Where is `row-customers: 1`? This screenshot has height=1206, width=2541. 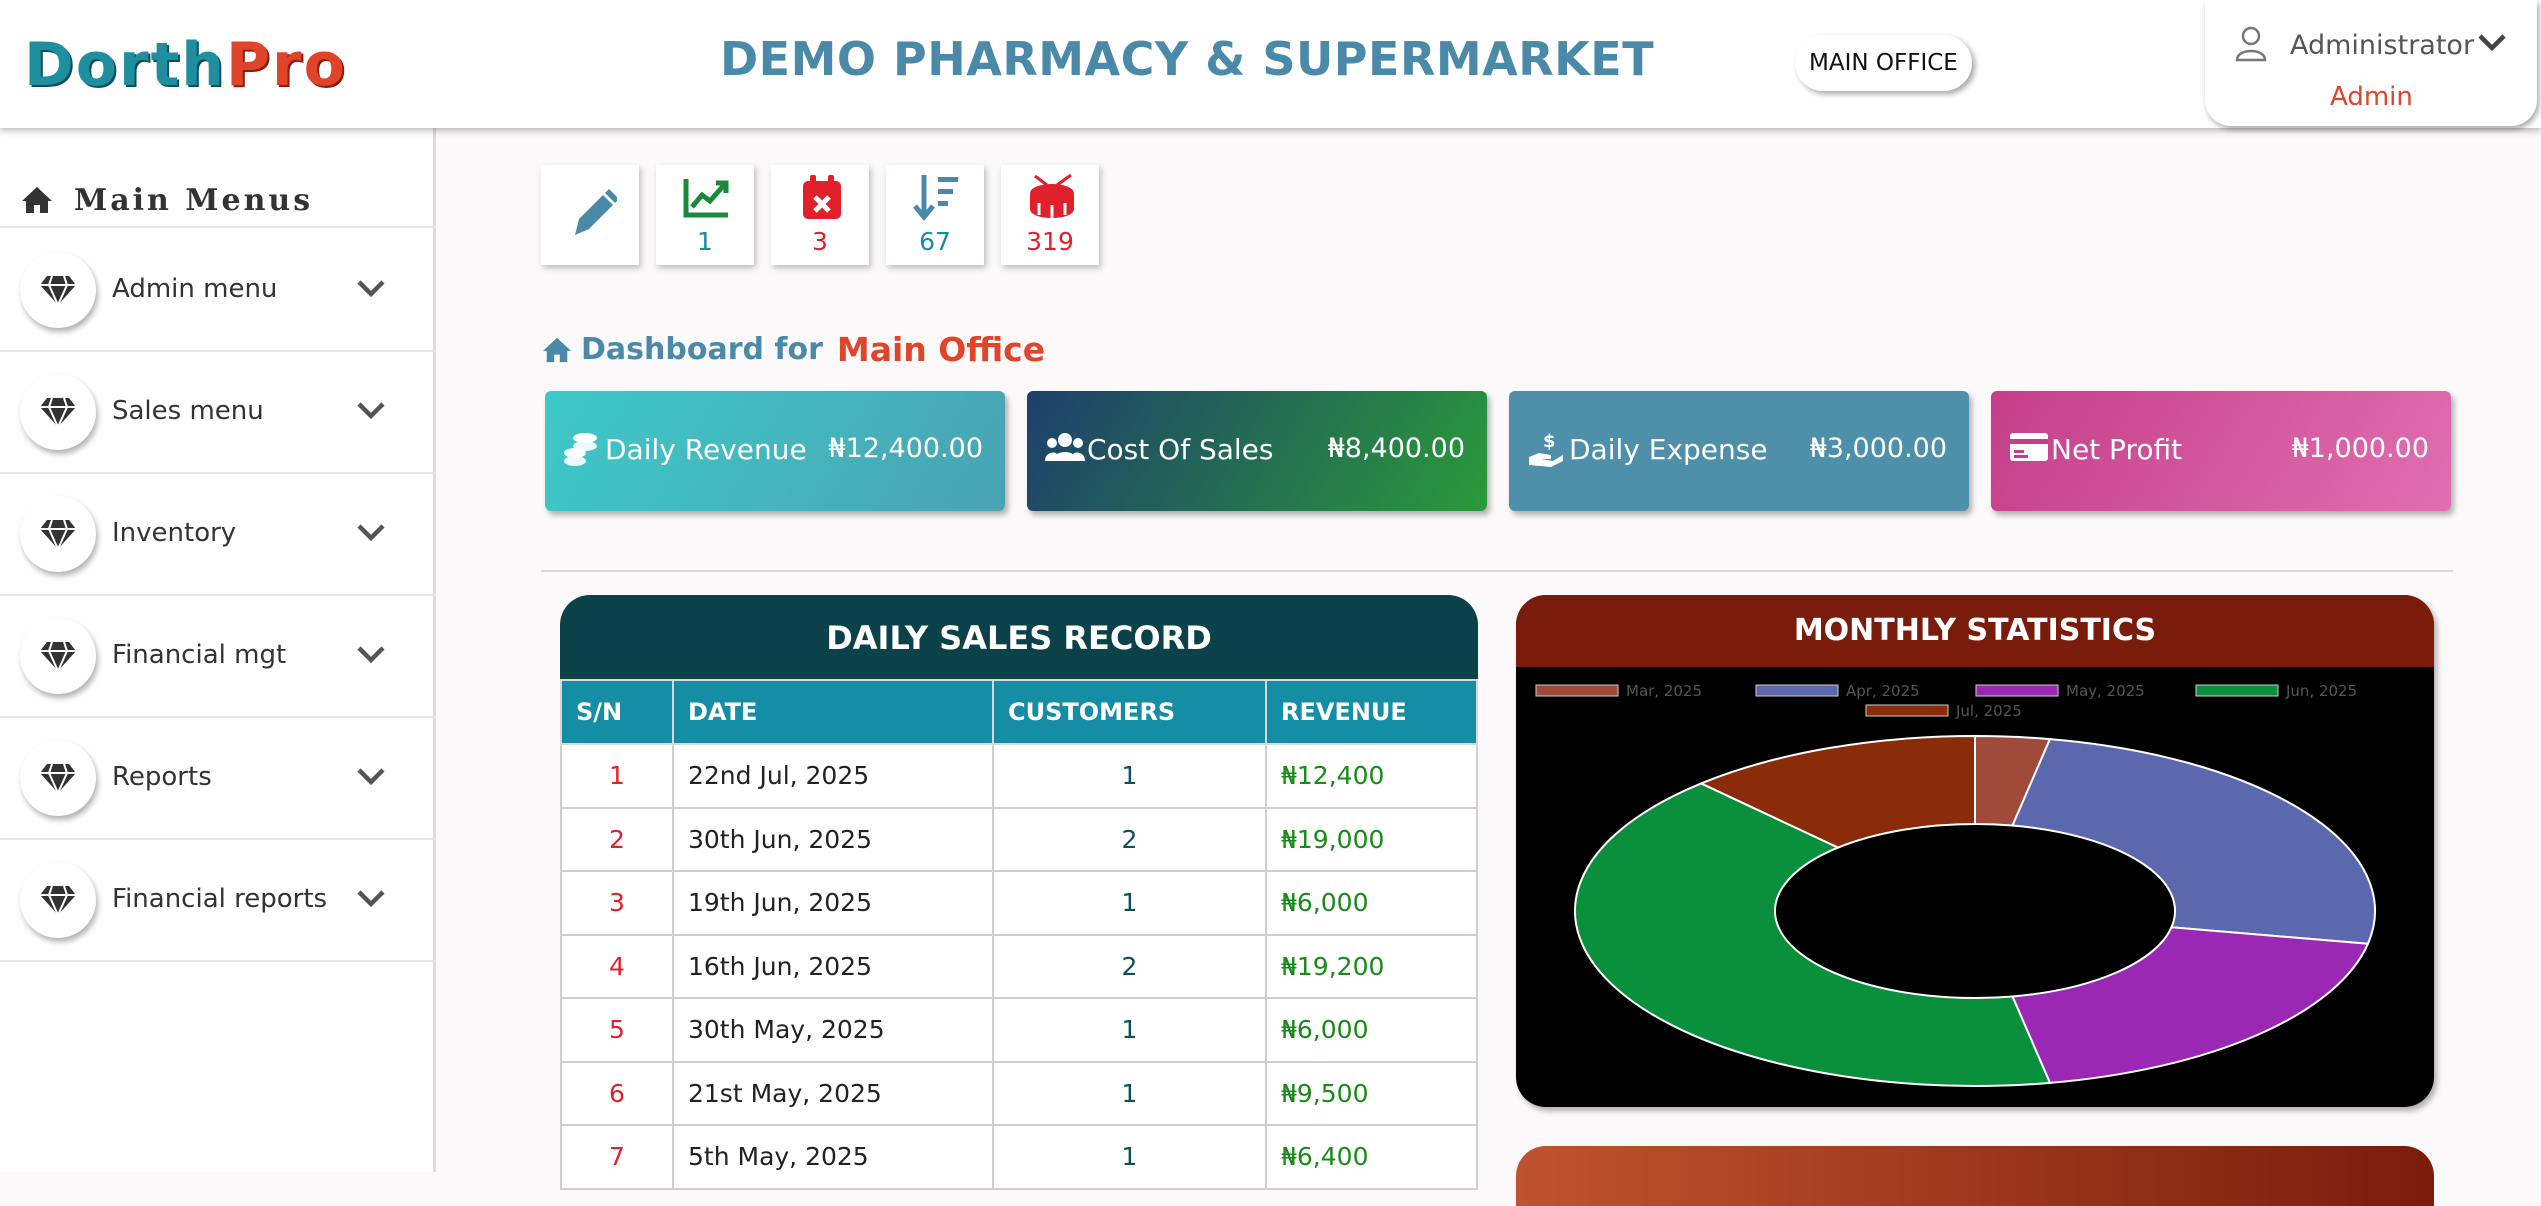 row-customers: 1 is located at coordinates (1129, 1030).